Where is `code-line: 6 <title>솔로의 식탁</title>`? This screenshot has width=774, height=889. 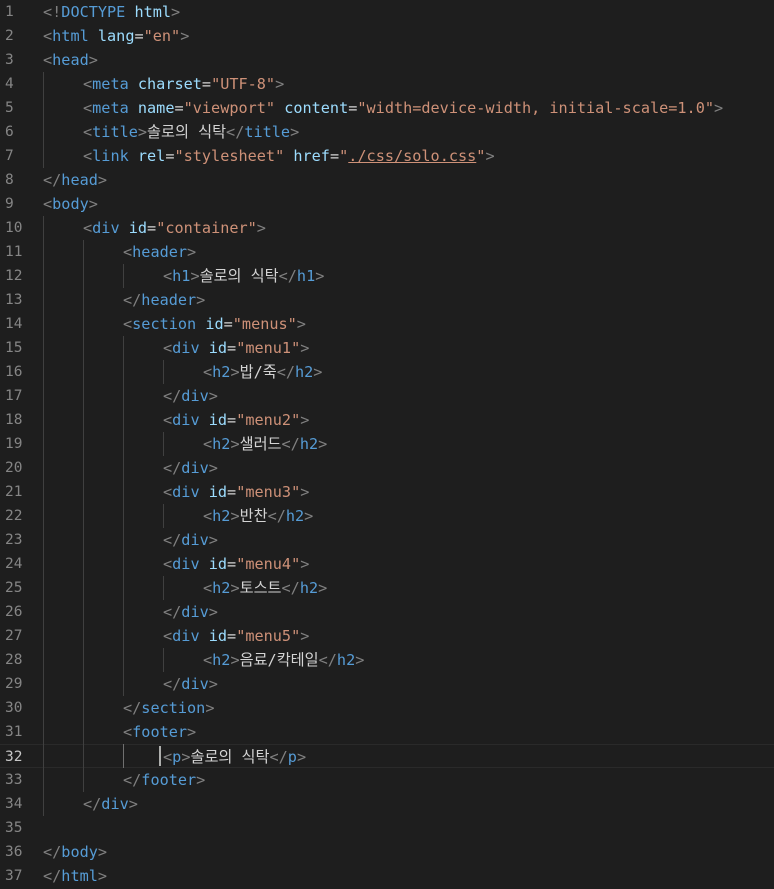
code-line: 6 <title>솔로의 식탁</title> is located at coordinates (387, 132).